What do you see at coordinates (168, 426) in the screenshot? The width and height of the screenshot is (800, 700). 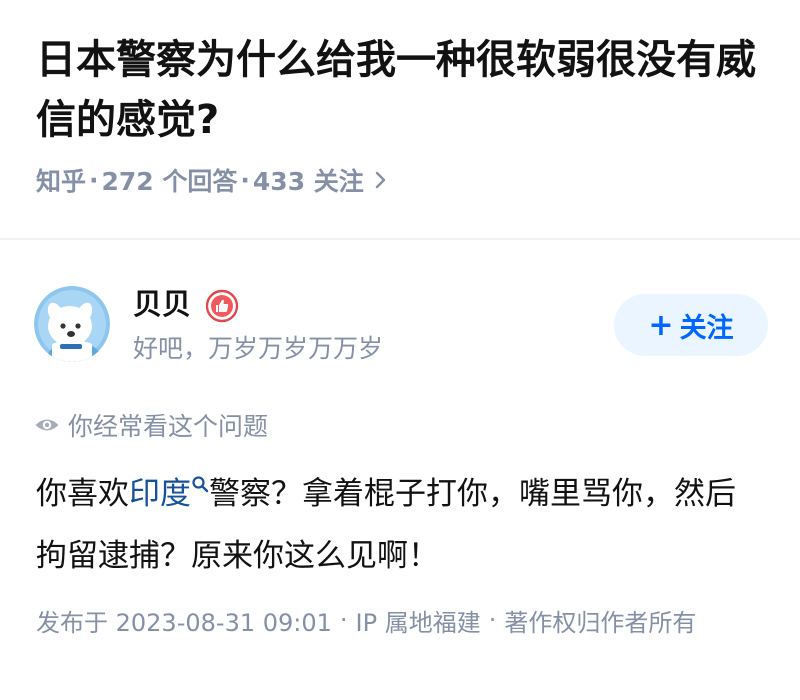 I see `viewed-hint-text: 你经常看这个问题` at bounding box center [168, 426].